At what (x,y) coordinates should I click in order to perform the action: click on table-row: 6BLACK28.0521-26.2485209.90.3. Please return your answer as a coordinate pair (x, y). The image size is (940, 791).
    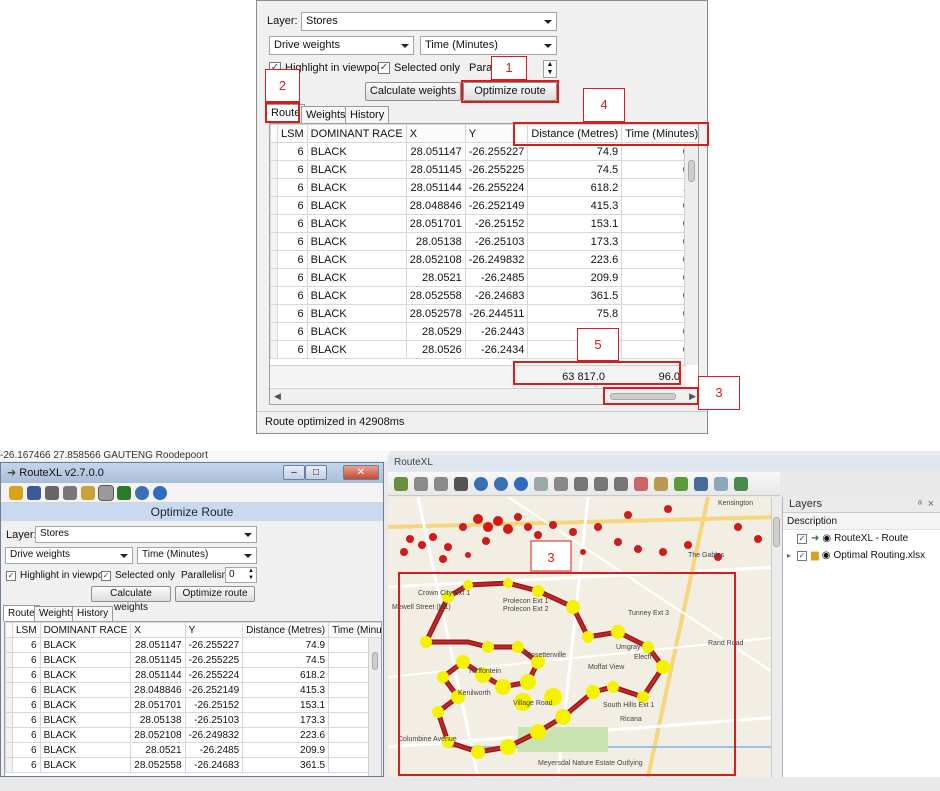
    Looking at the image, I should click on (484, 277).